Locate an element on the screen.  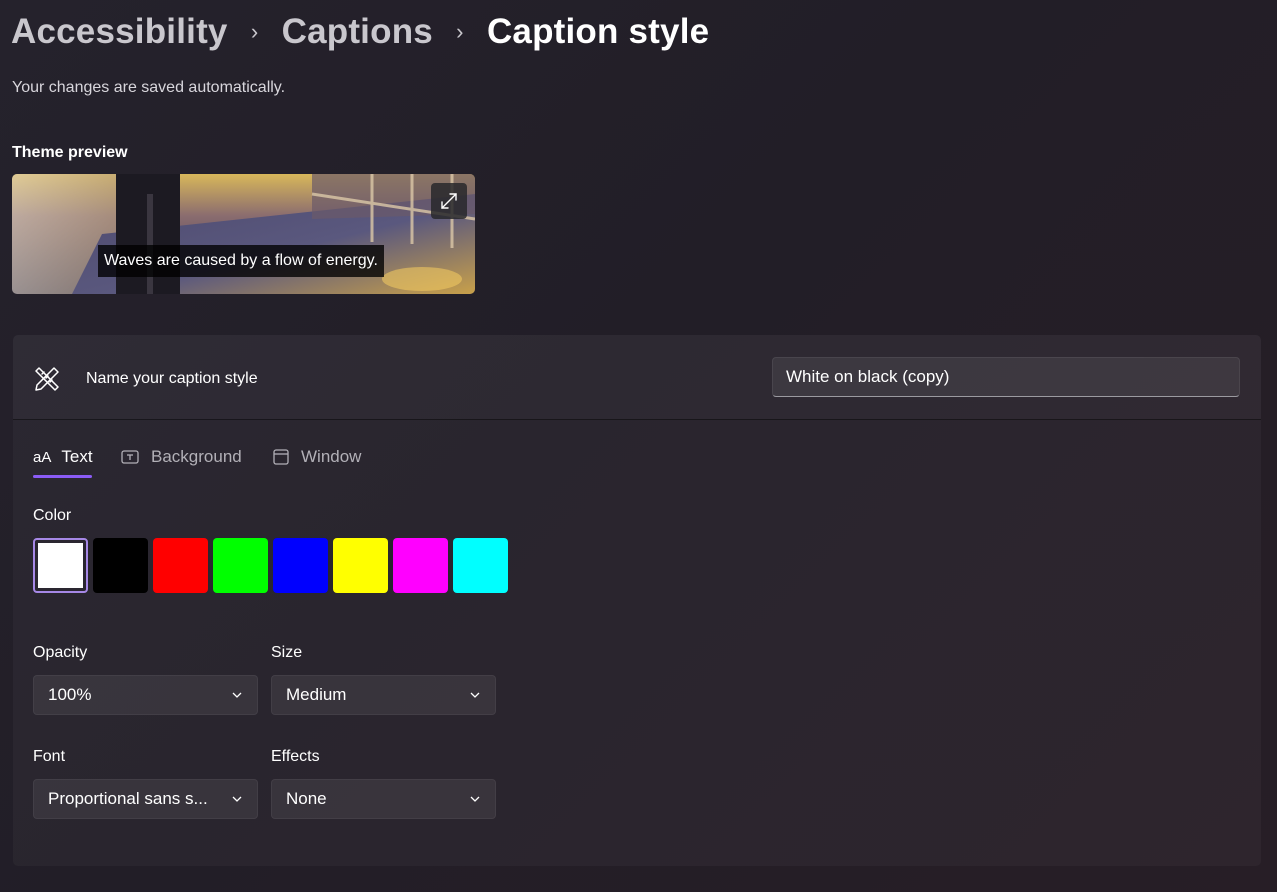
tab-text-label: Text is located at coordinates (77, 456).